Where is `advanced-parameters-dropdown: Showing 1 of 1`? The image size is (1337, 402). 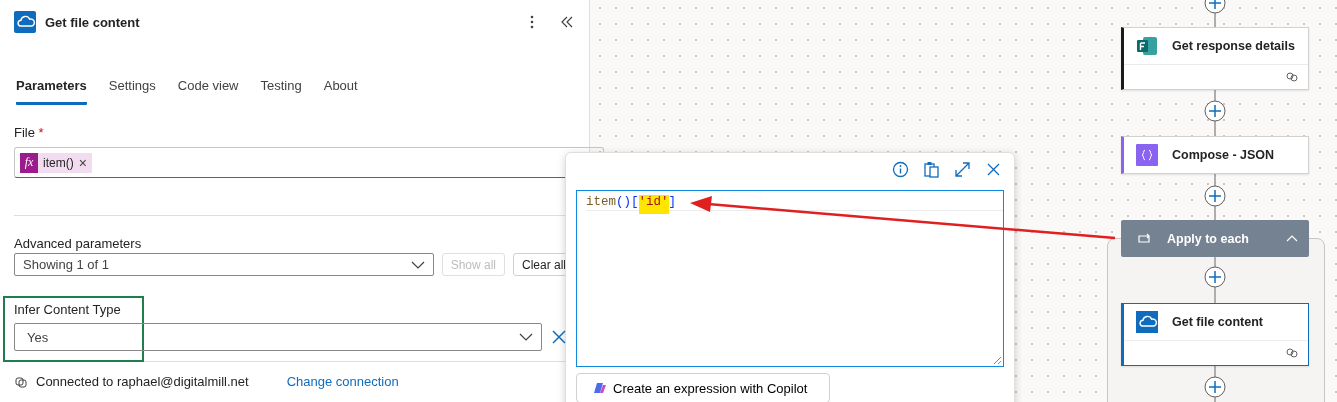
advanced-parameters-dropdown: Showing 1 of 1 is located at coordinates (224, 264).